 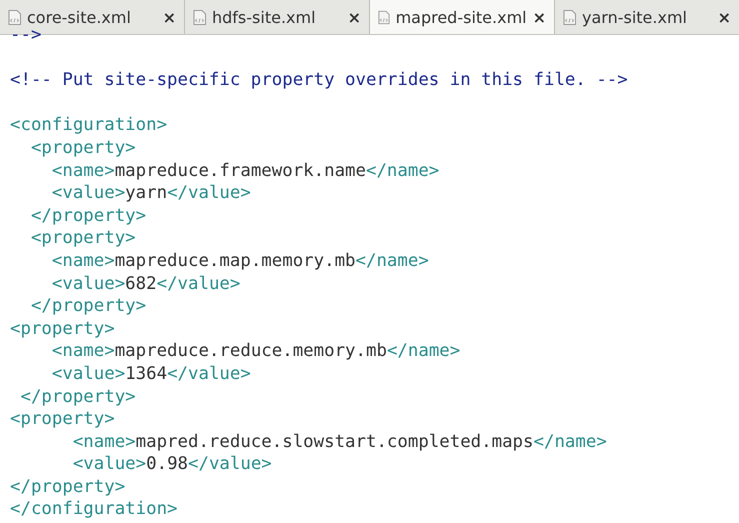 I want to click on xml-tag: <configuration>, so click(x=89, y=125).